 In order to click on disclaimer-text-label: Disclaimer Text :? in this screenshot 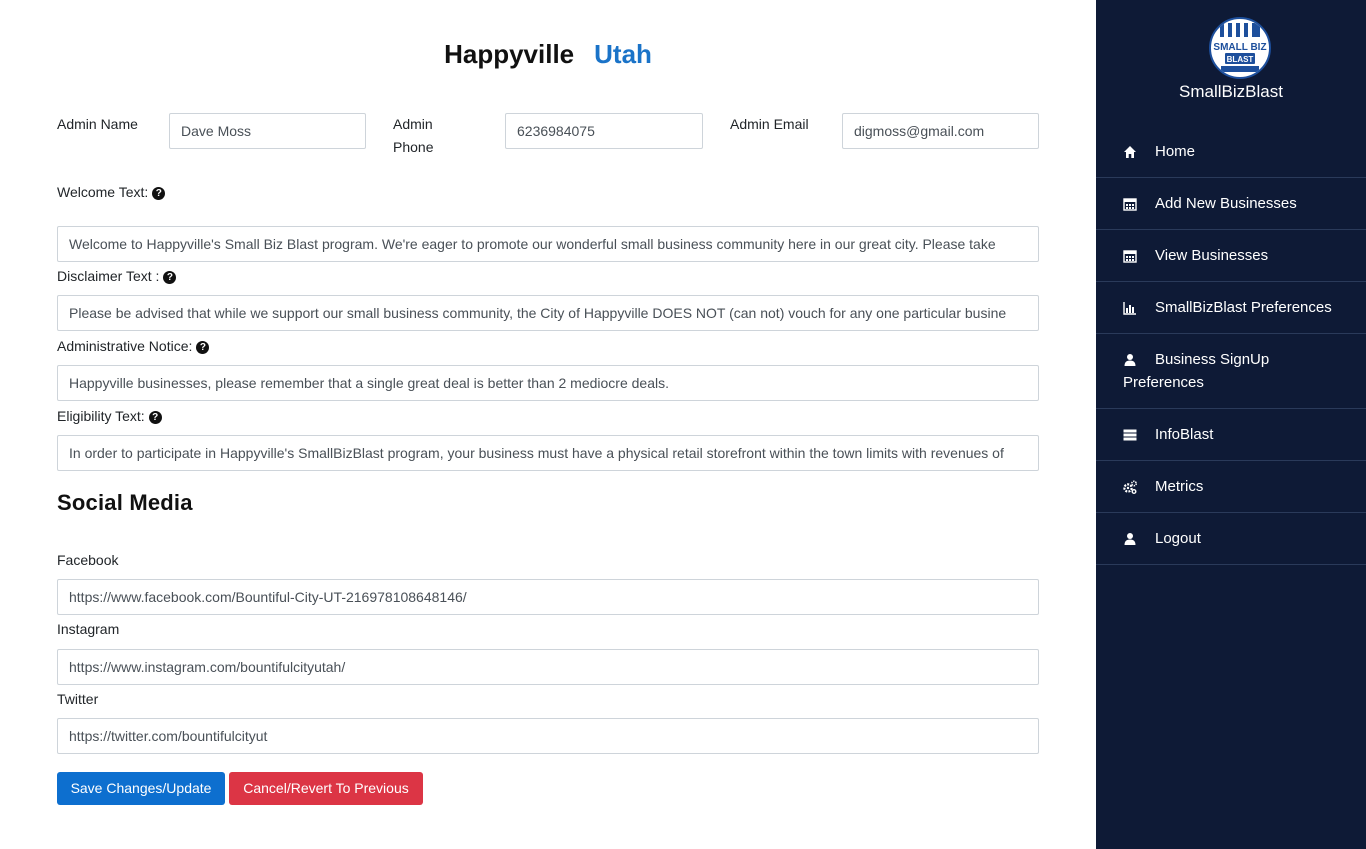, I will do `click(117, 276)`.